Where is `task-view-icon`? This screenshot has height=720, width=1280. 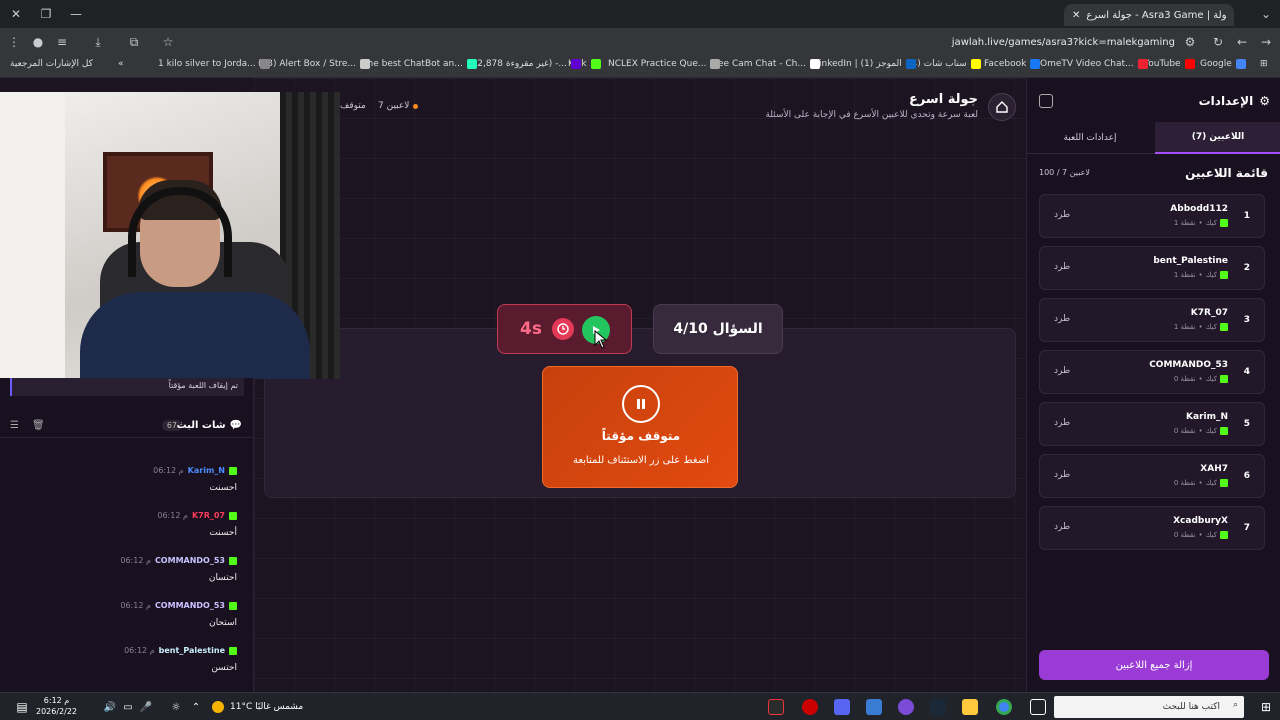
task-view-icon is located at coordinates (1038, 707).